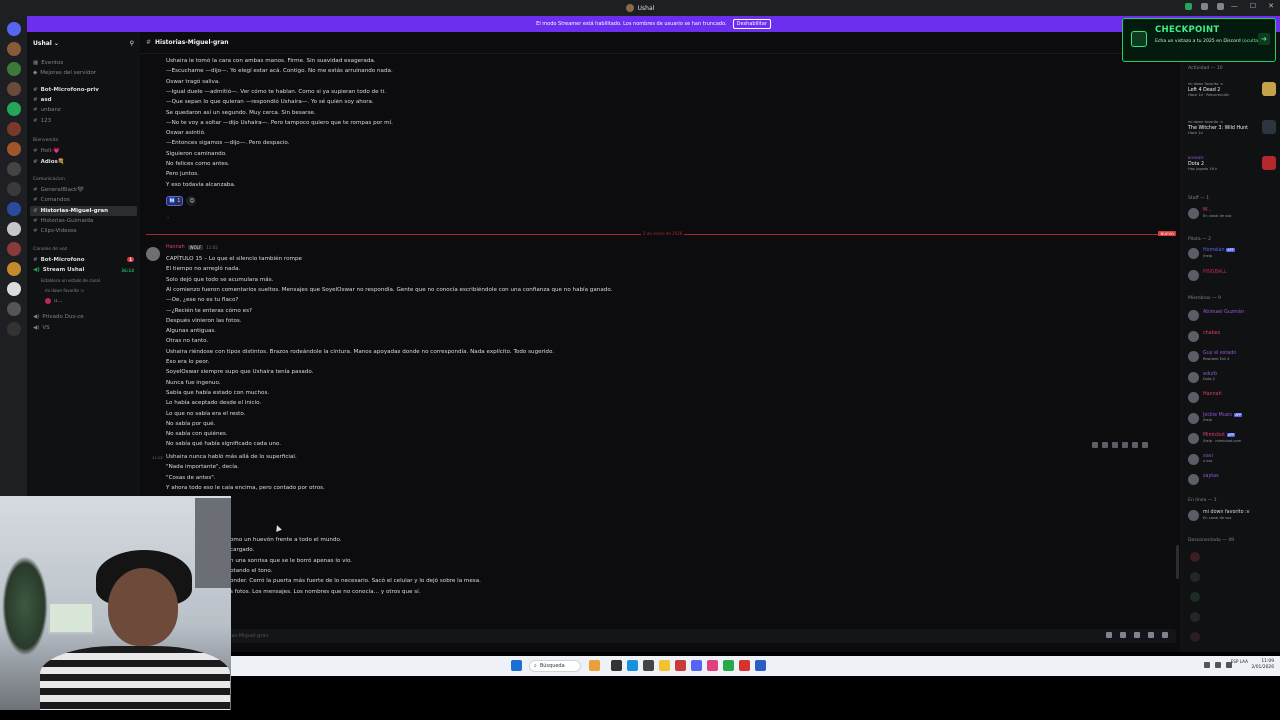 The height and width of the screenshot is (720, 1280). What do you see at coordinates (1207, 665) in the screenshot?
I see `chevron-up-icon` at bounding box center [1207, 665].